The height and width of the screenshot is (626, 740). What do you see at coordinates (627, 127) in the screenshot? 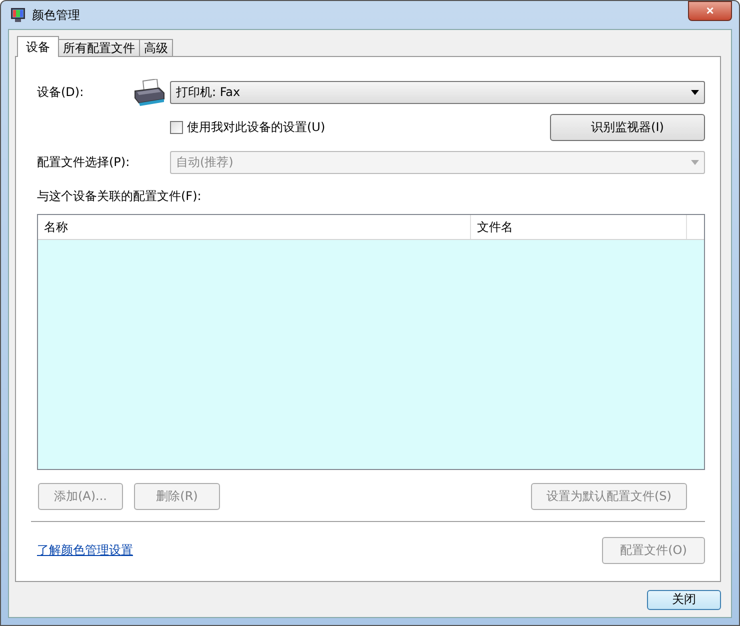
I see `identify-monitor-button: 识别监视器(I)` at bounding box center [627, 127].